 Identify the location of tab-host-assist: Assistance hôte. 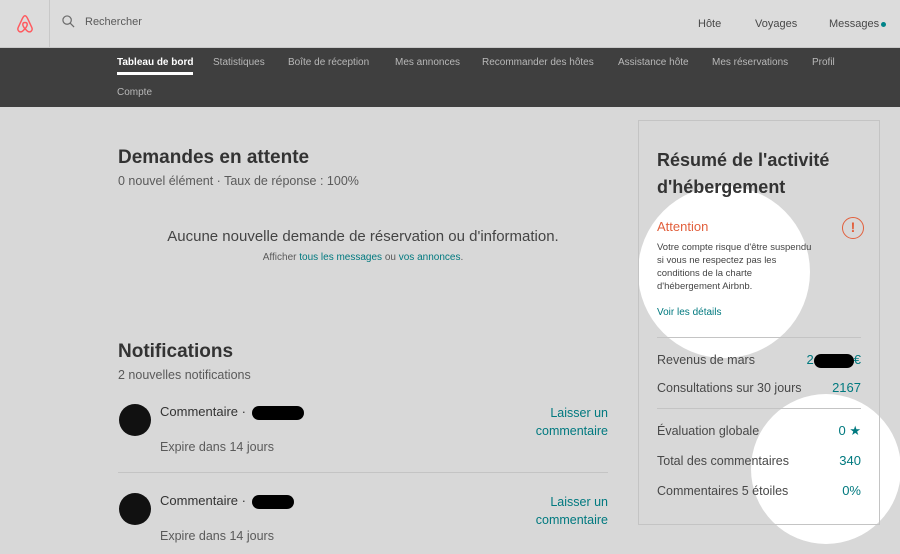
(653, 62).